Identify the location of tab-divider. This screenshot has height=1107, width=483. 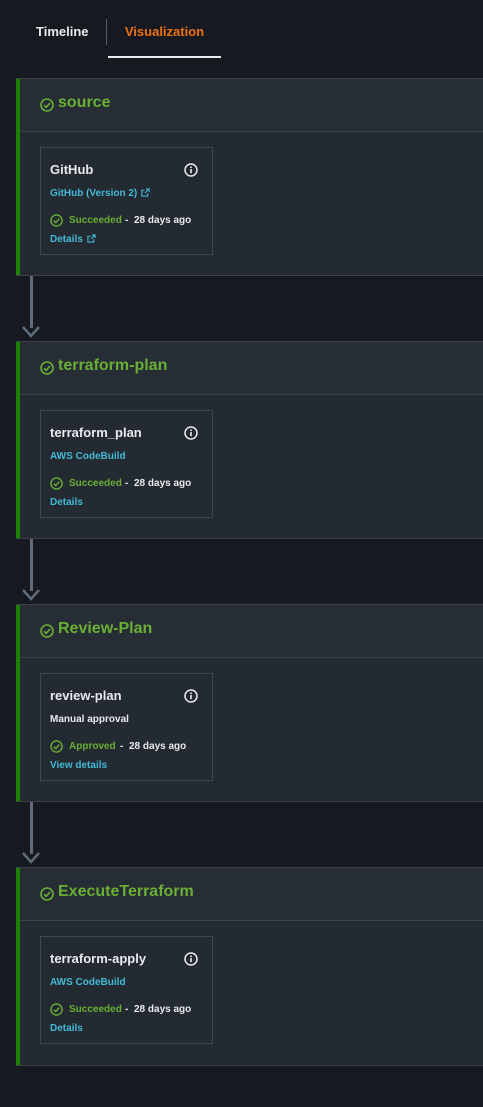
(106, 32).